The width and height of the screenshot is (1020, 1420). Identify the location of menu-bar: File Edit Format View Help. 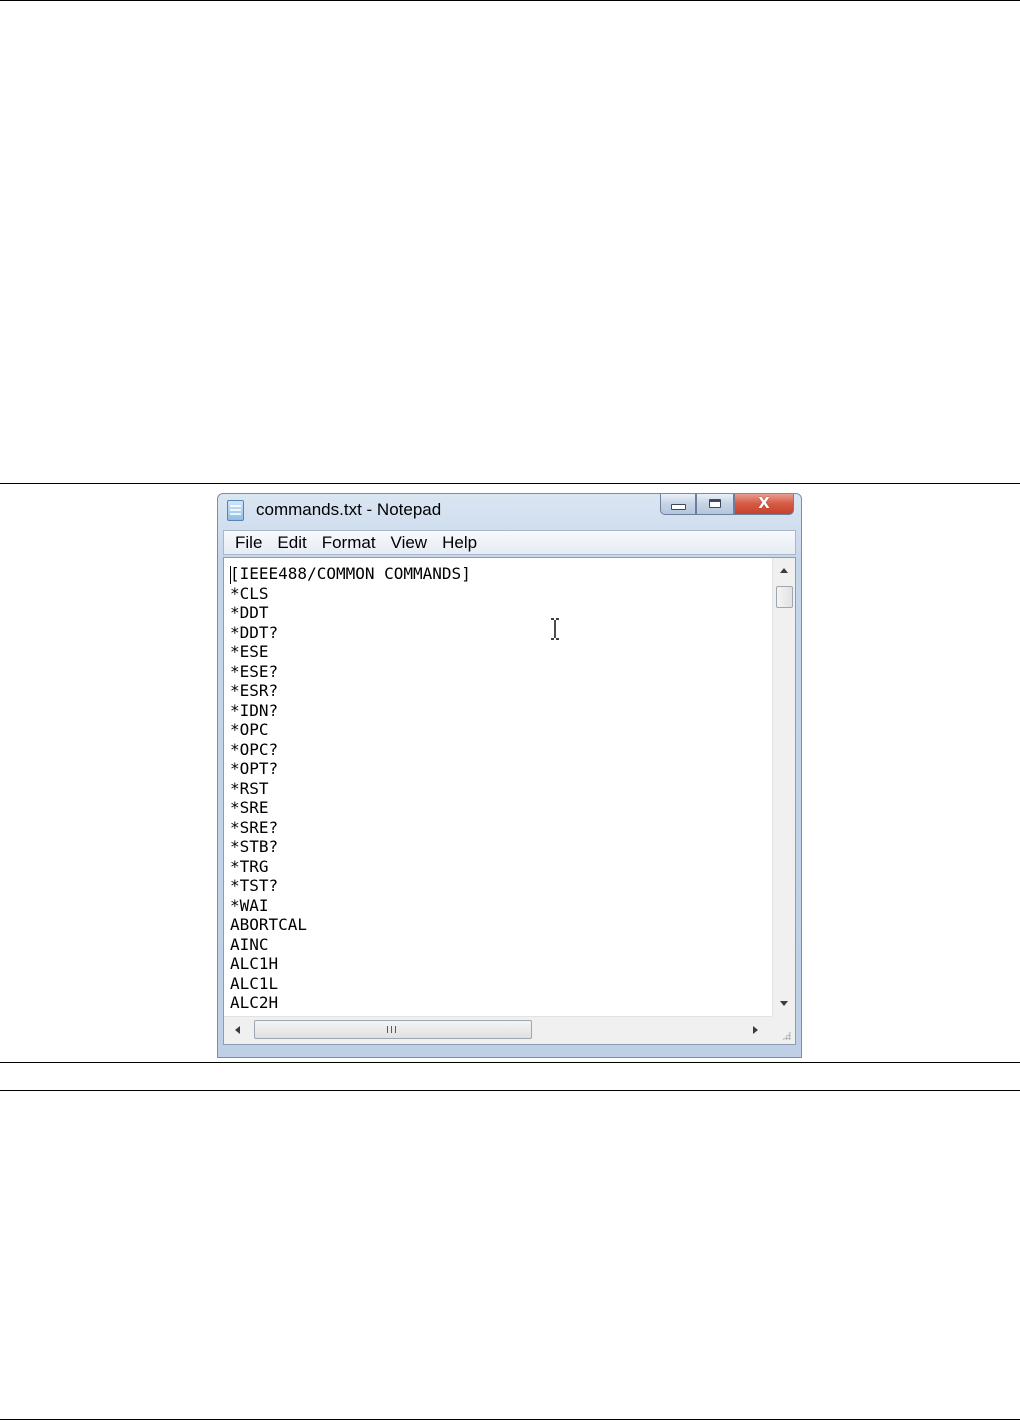
(509, 542).